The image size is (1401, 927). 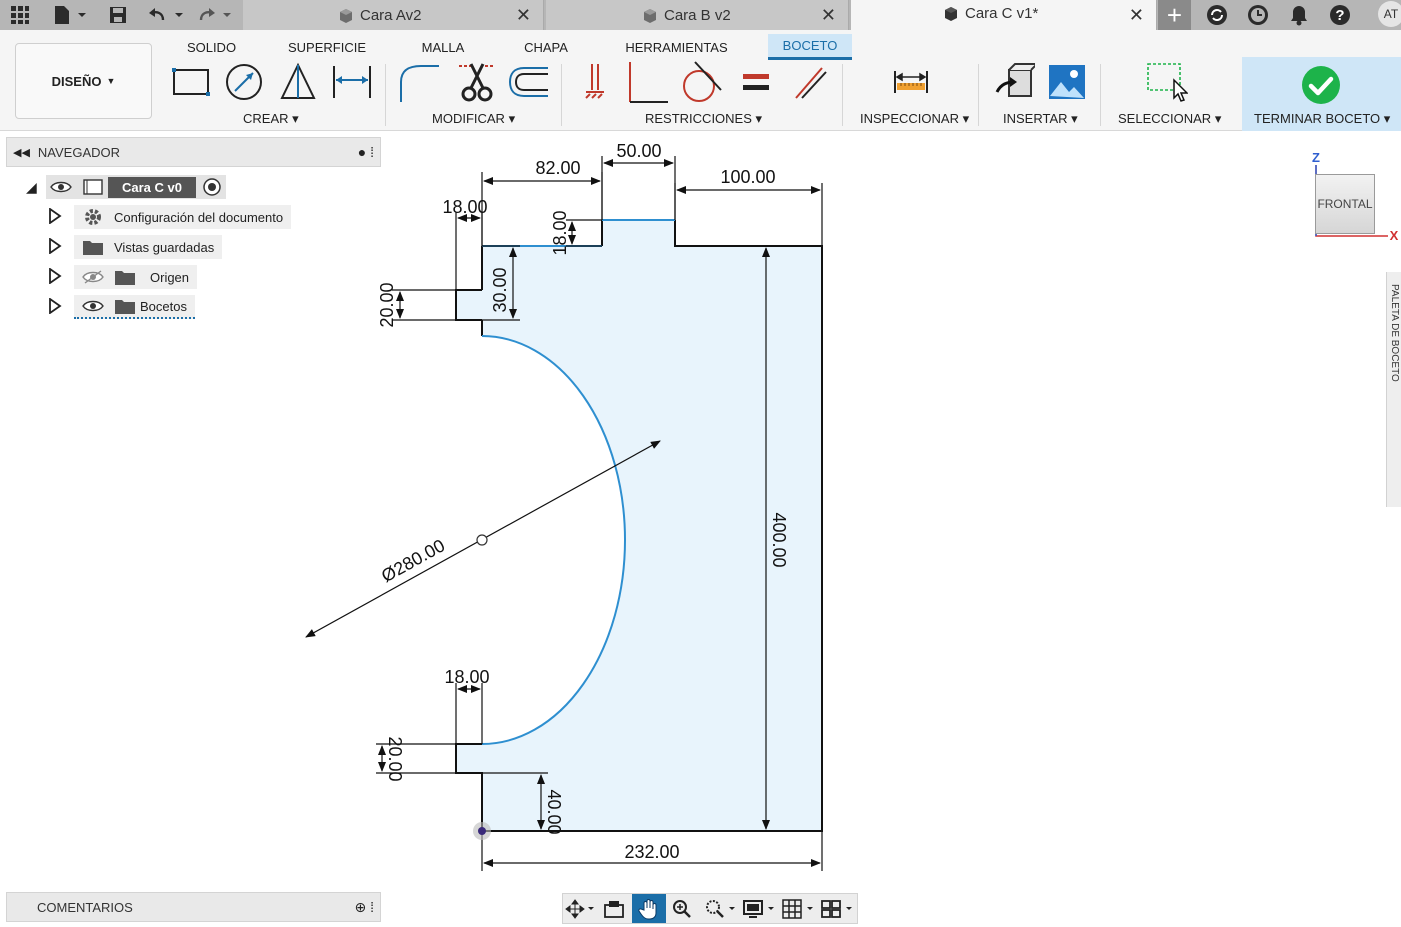 I want to click on tree-root: ◢ Cara C v0, so click(x=126, y=187).